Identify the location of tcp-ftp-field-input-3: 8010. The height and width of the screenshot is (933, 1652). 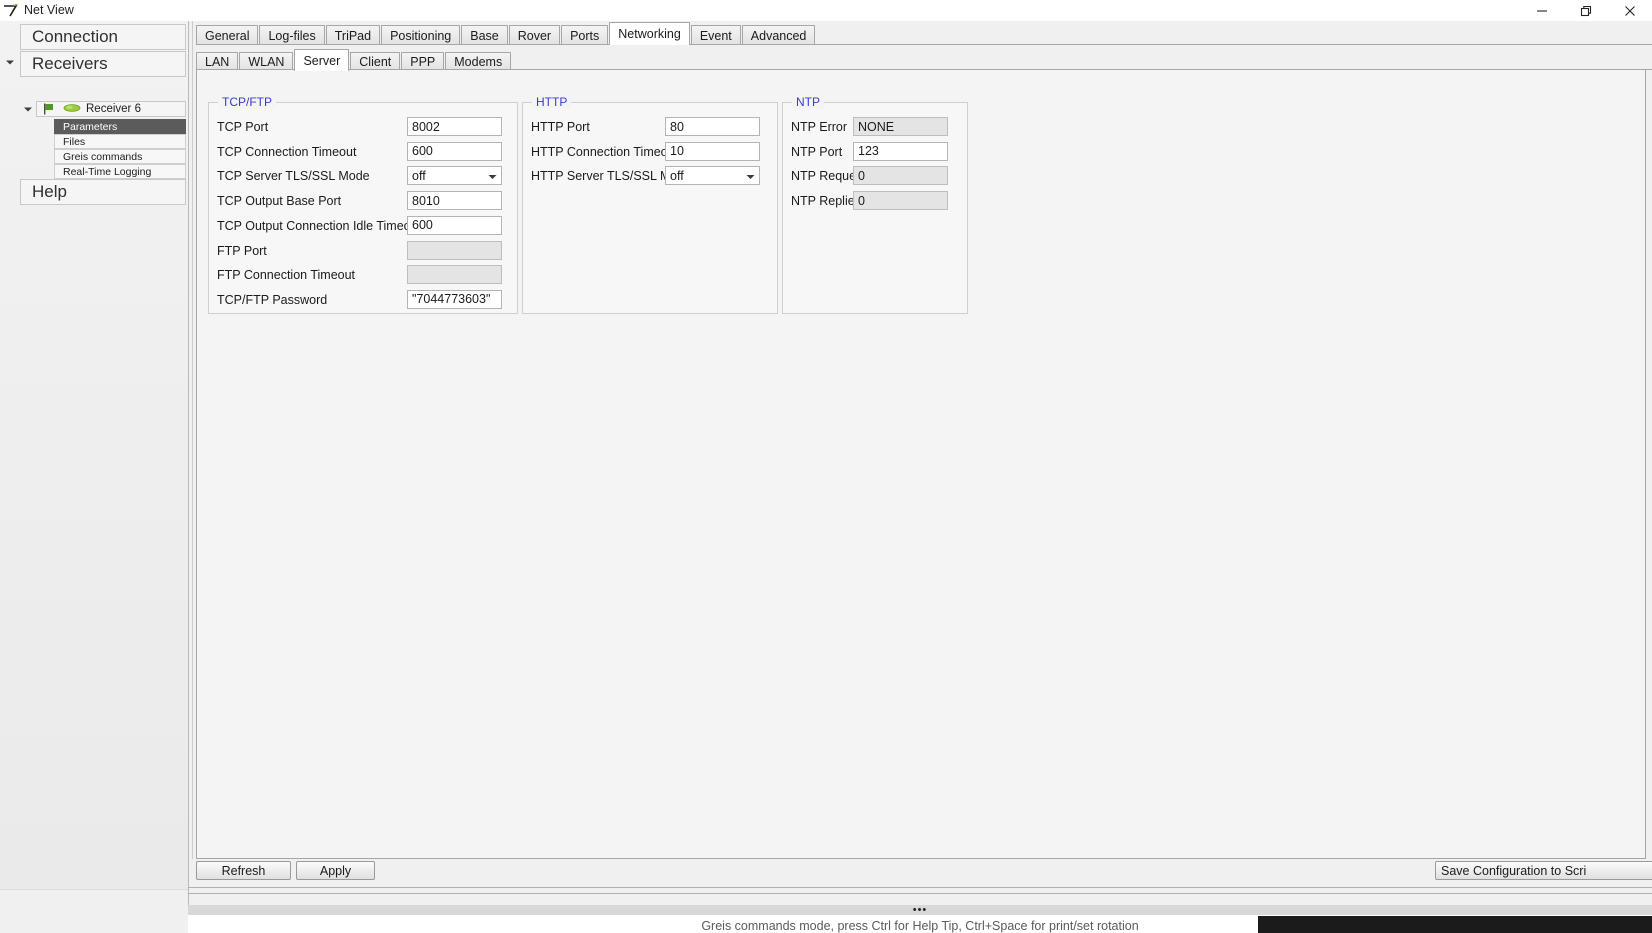
(454, 201).